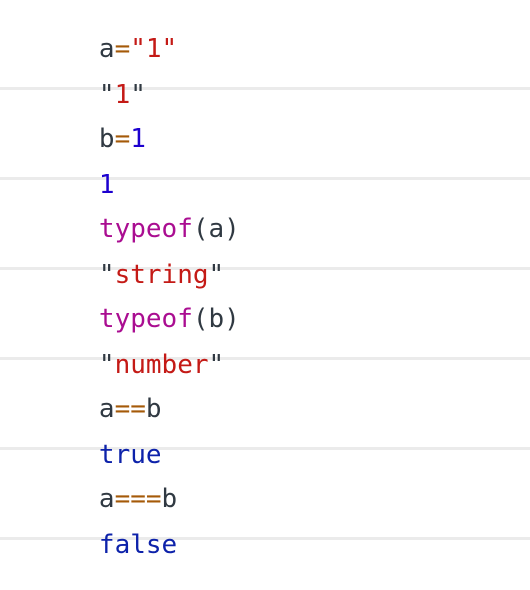 The width and height of the screenshot is (530, 590). I want to click on token: =, so click(122, 139).